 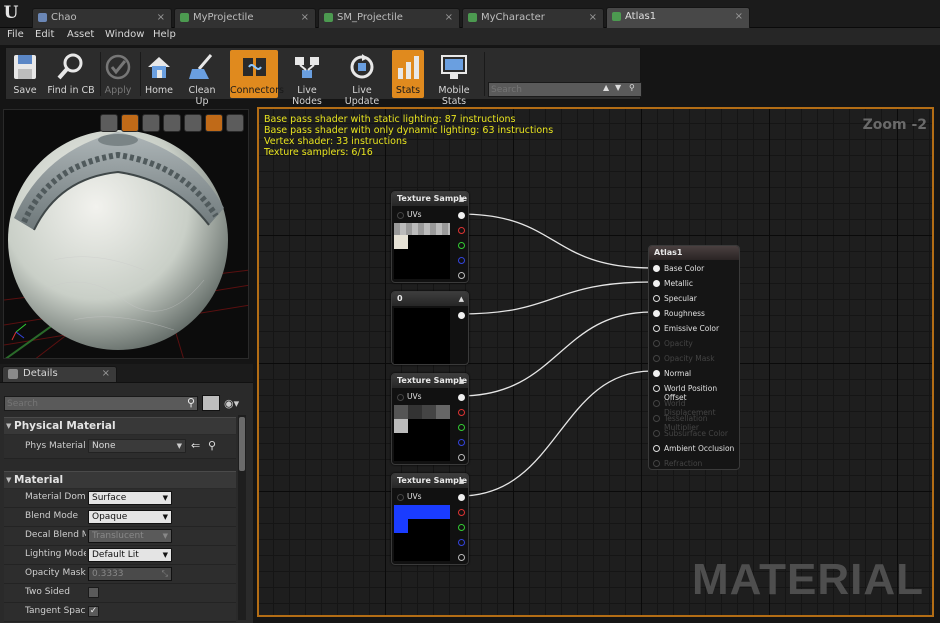 I want to click on connectors-button: Connectors, so click(x=257, y=74).